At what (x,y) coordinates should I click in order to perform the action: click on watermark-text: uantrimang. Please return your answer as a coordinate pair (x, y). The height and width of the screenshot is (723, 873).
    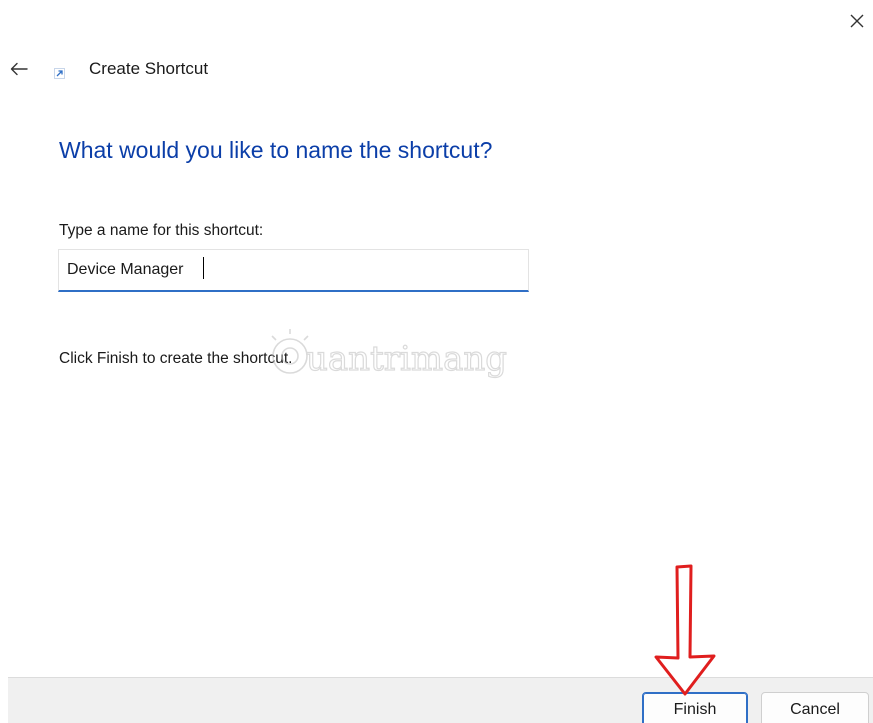
    Looking at the image, I should click on (406, 359).